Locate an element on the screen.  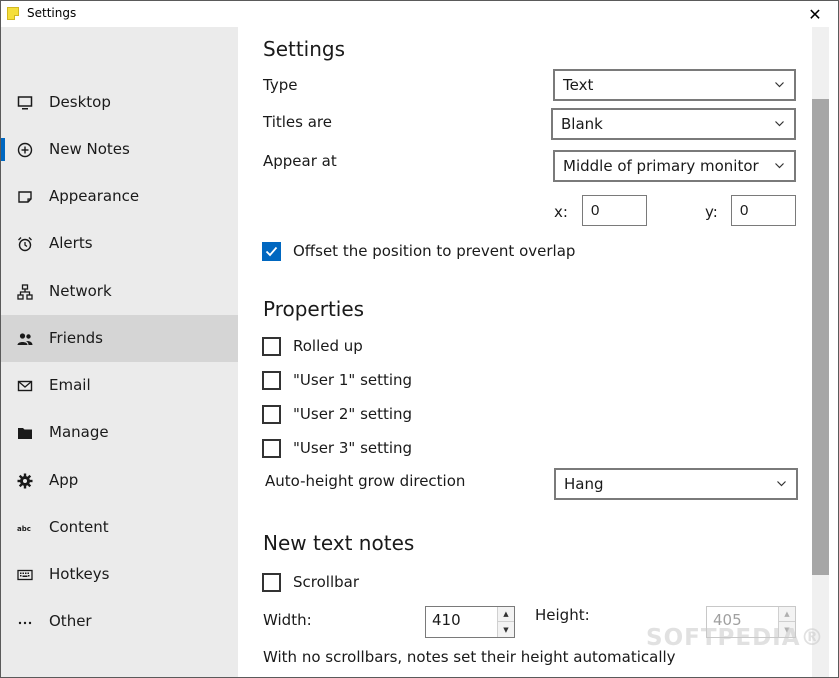
keyboard-icon is located at coordinates (25, 575).